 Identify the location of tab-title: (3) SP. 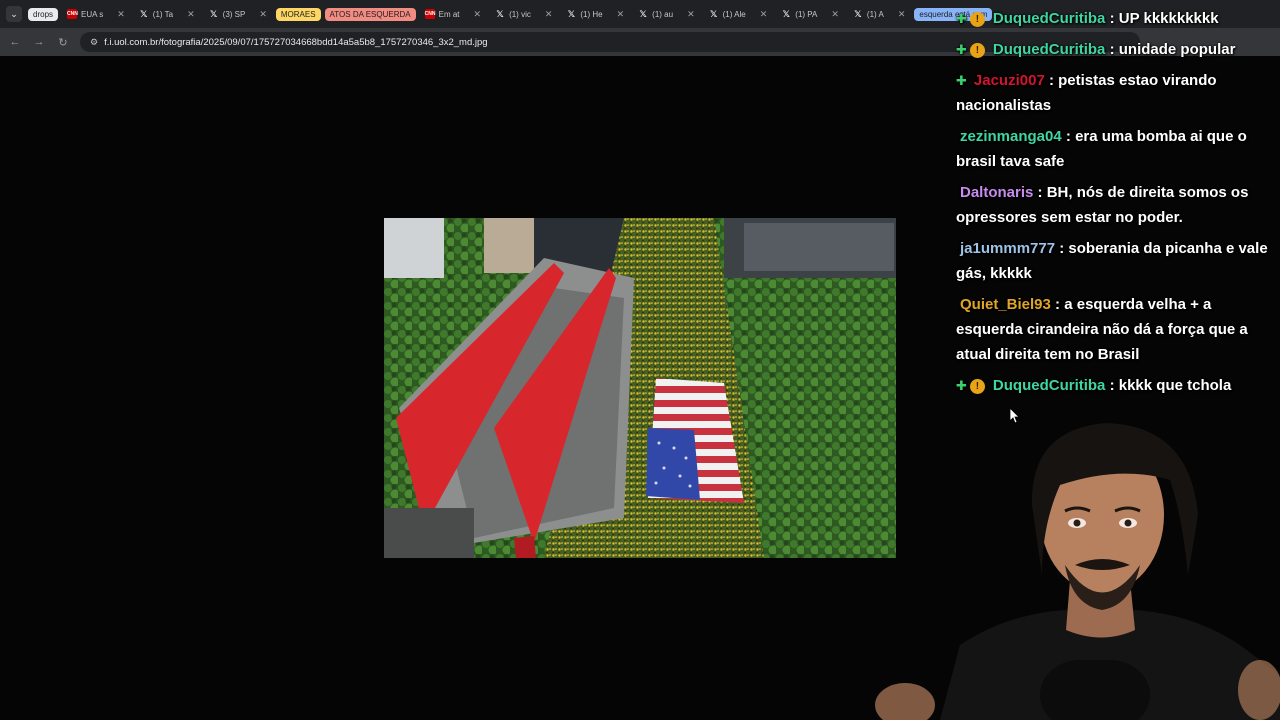
(234, 14).